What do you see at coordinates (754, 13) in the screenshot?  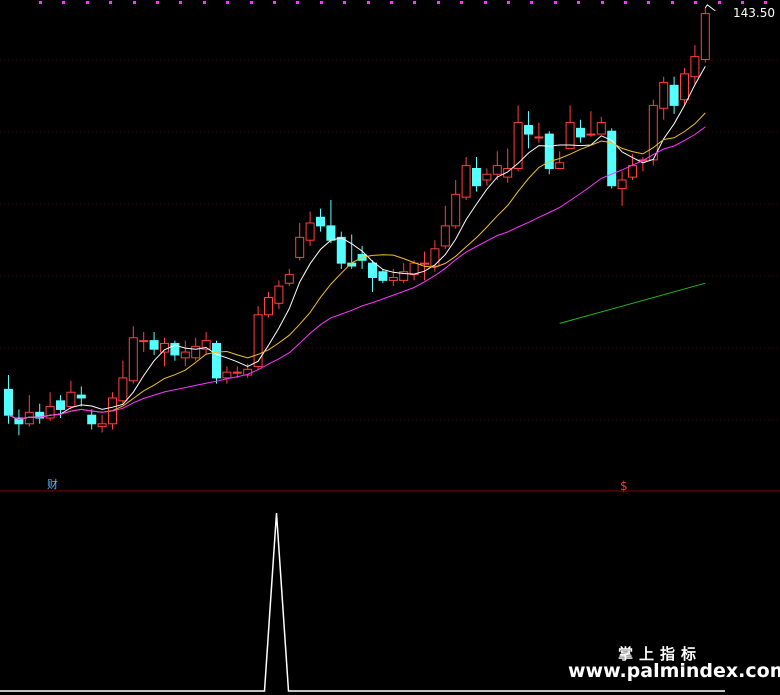 I see `latest-price-label: 143.50` at bounding box center [754, 13].